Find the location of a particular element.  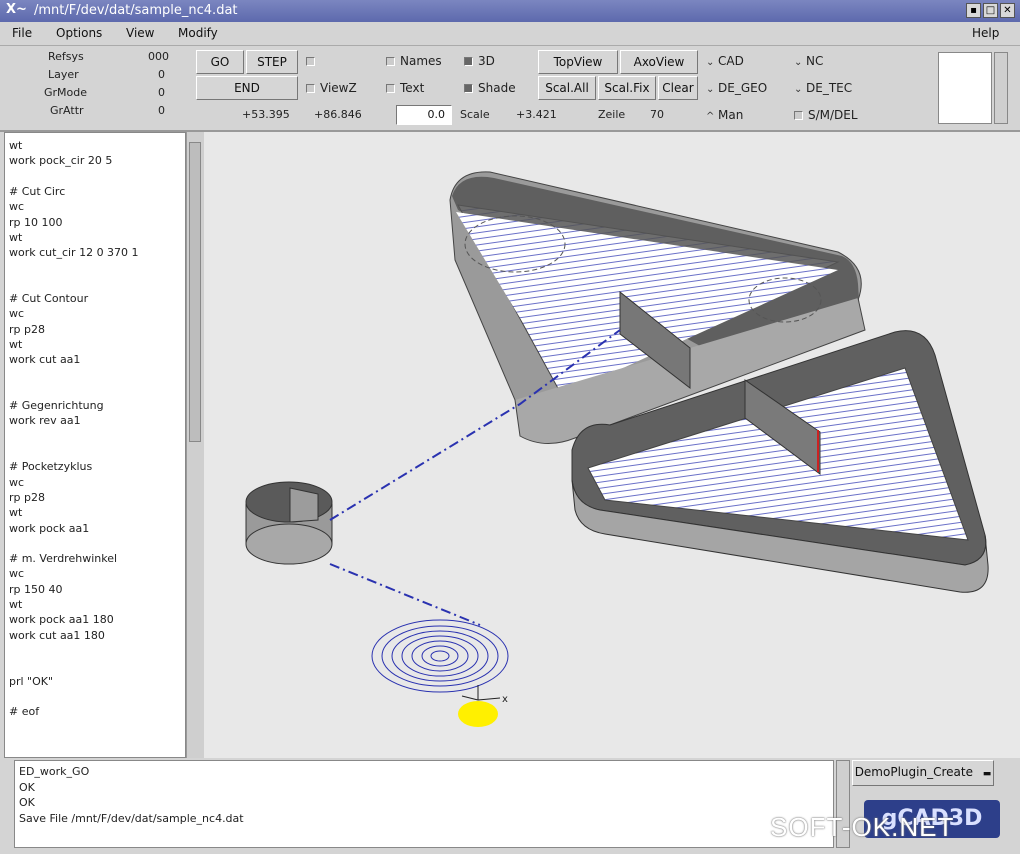

de-geo-label: DE_GEO is located at coordinates (743, 88).